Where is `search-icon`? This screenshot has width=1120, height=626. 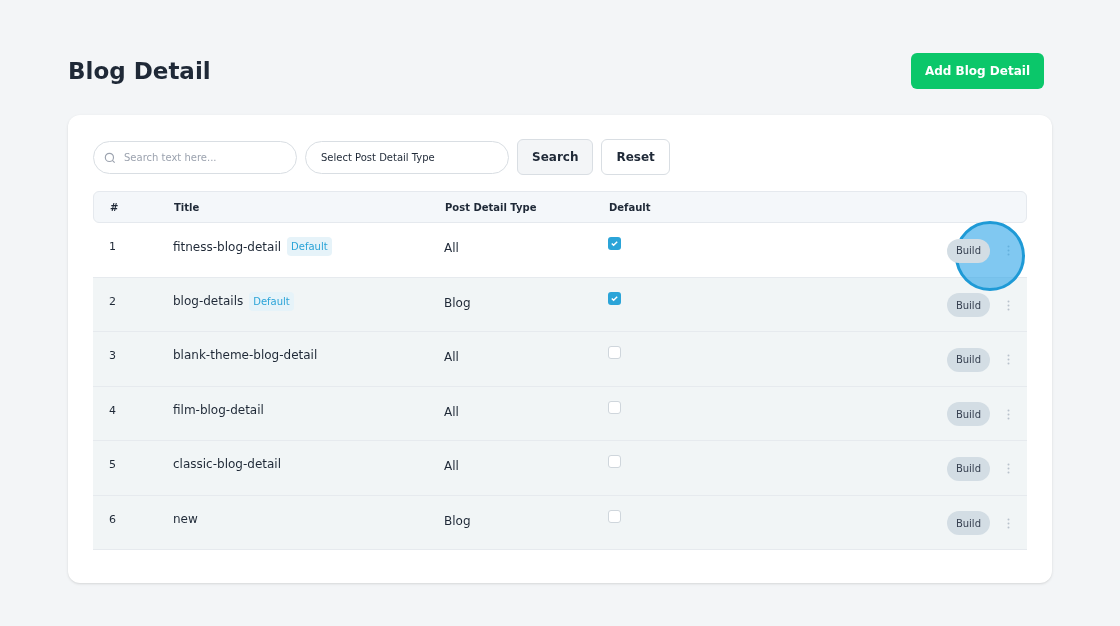 search-icon is located at coordinates (110, 157).